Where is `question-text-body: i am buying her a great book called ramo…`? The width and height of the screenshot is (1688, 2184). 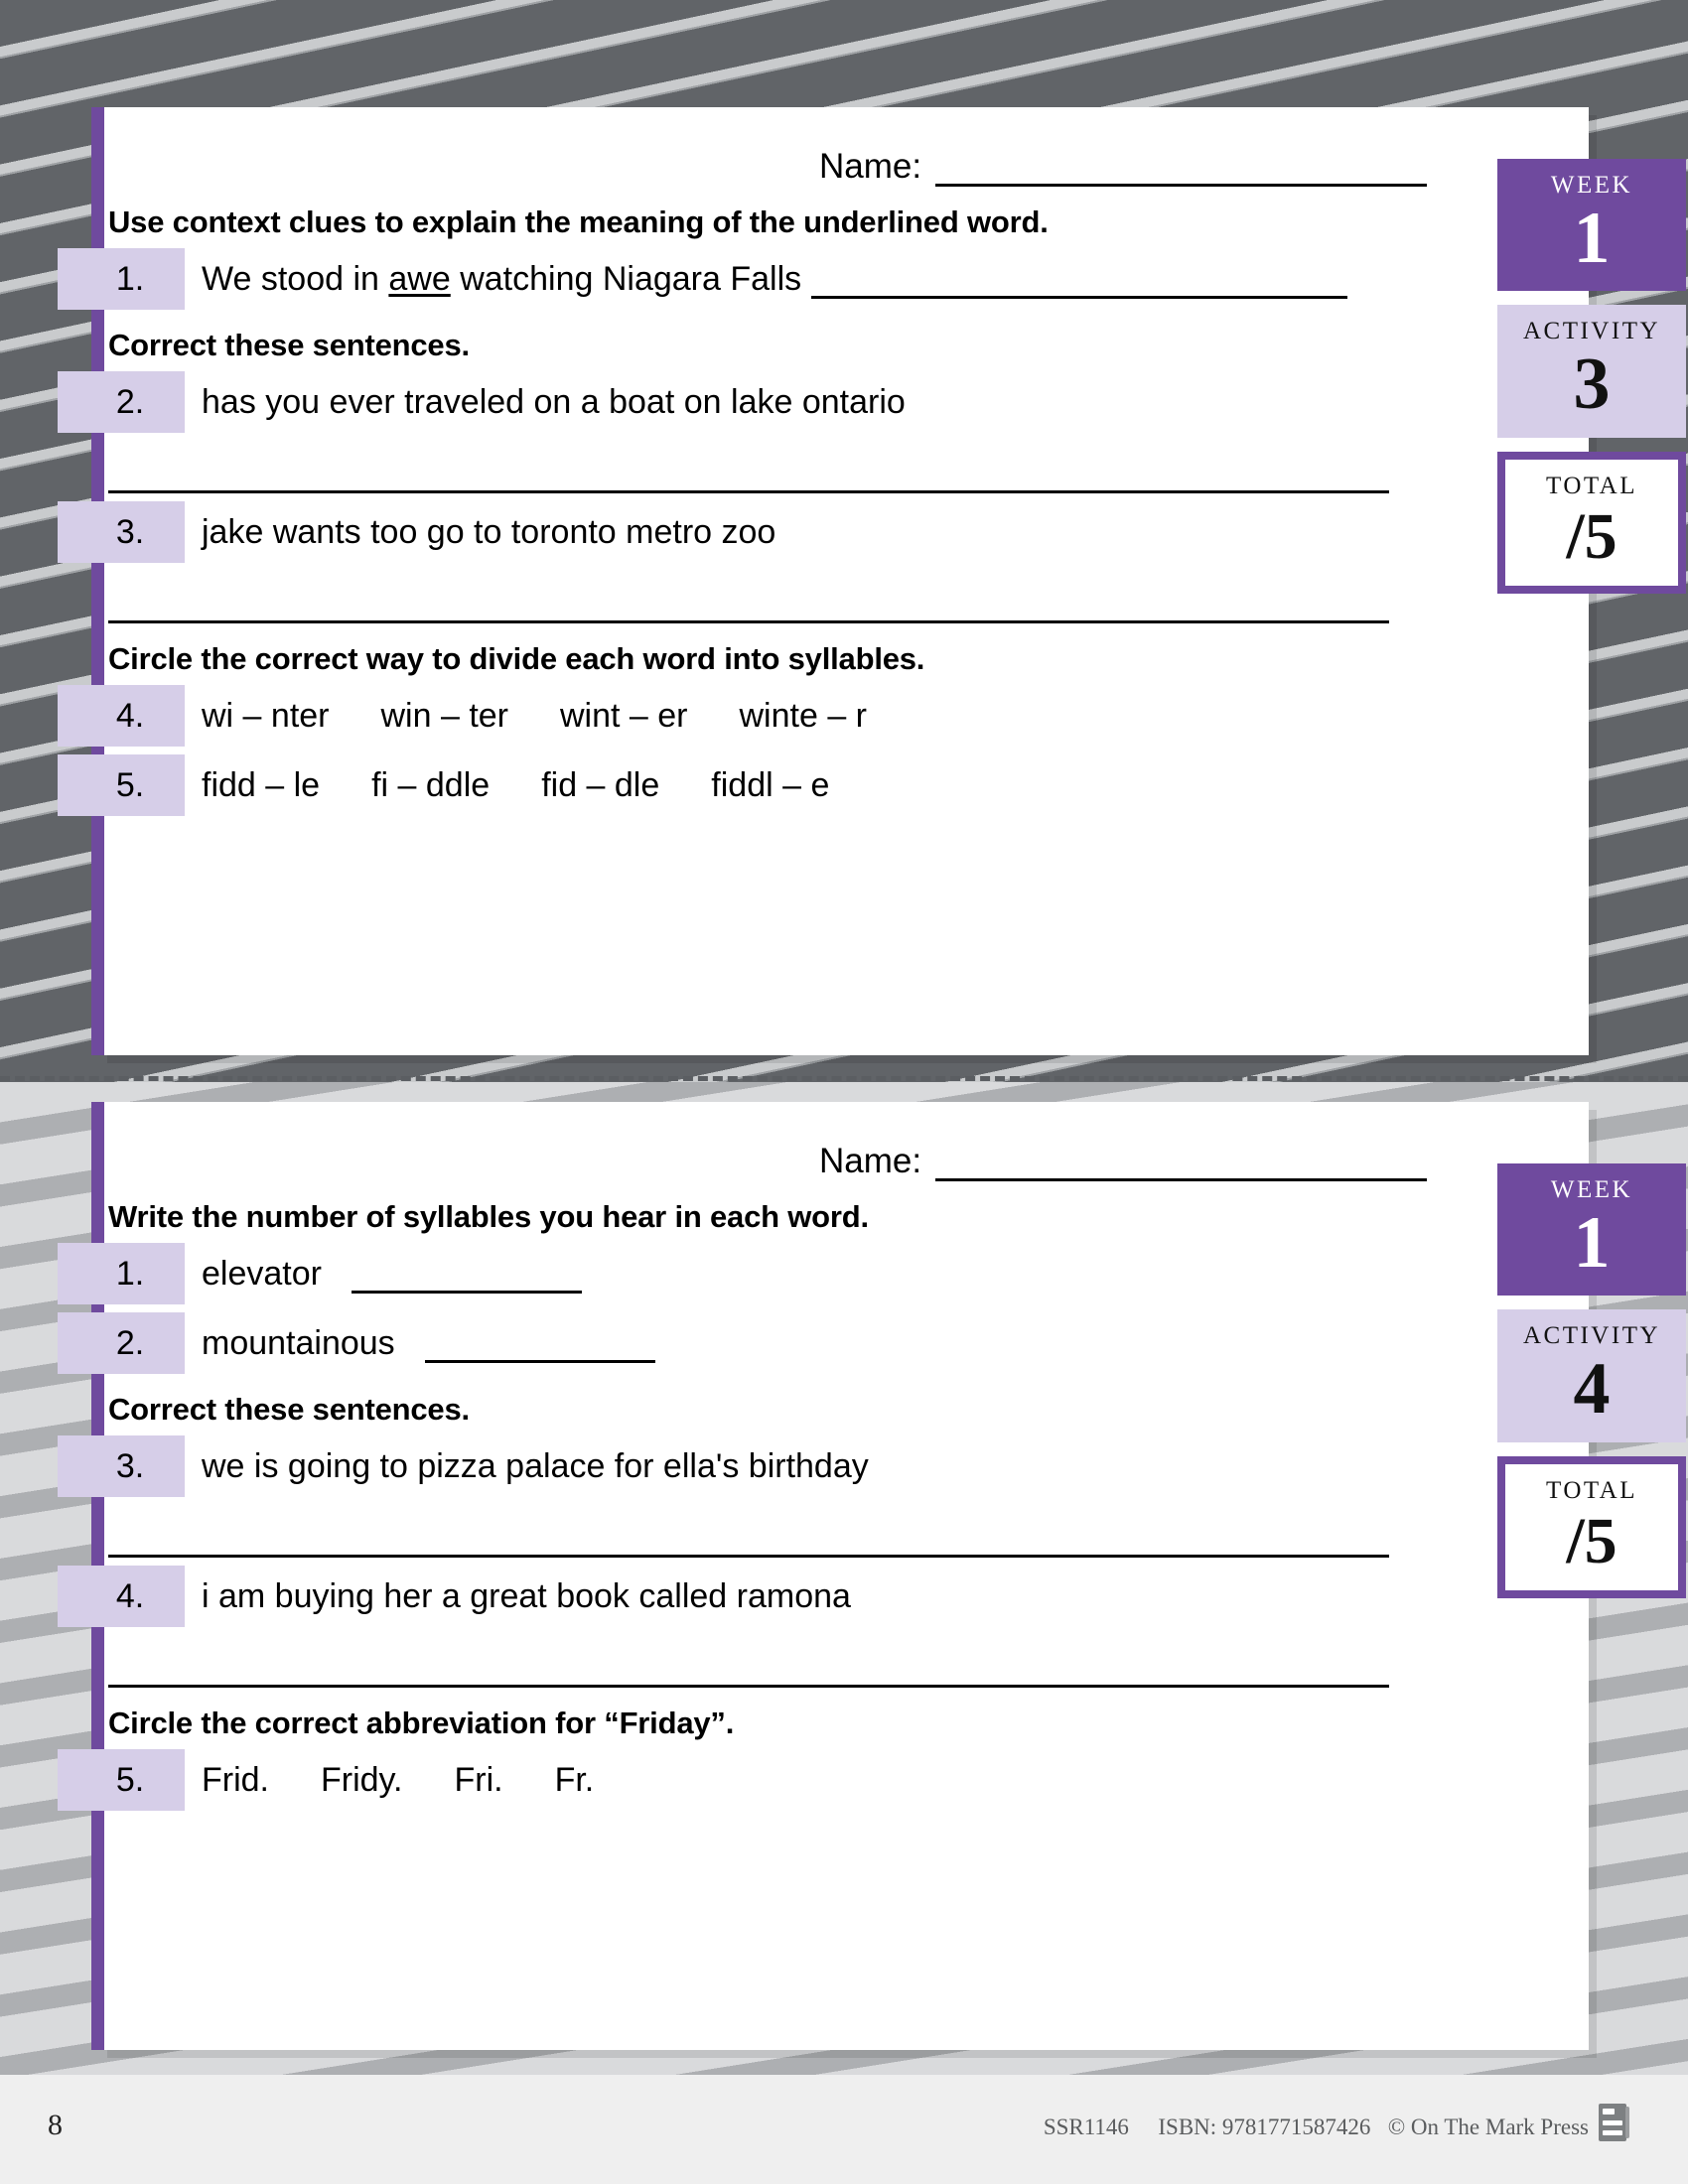
question-text-body: i am buying her a great book called ramo… is located at coordinates (526, 1595).